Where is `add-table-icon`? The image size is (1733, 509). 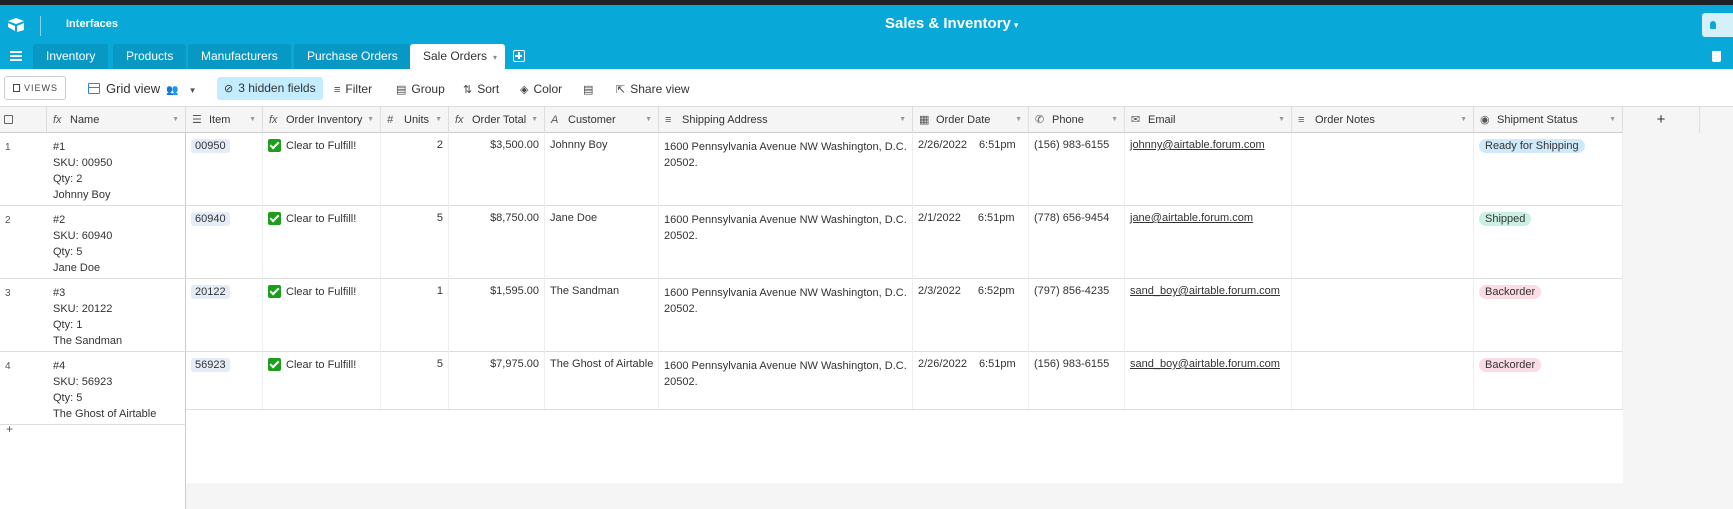
add-table-icon is located at coordinates (519, 56).